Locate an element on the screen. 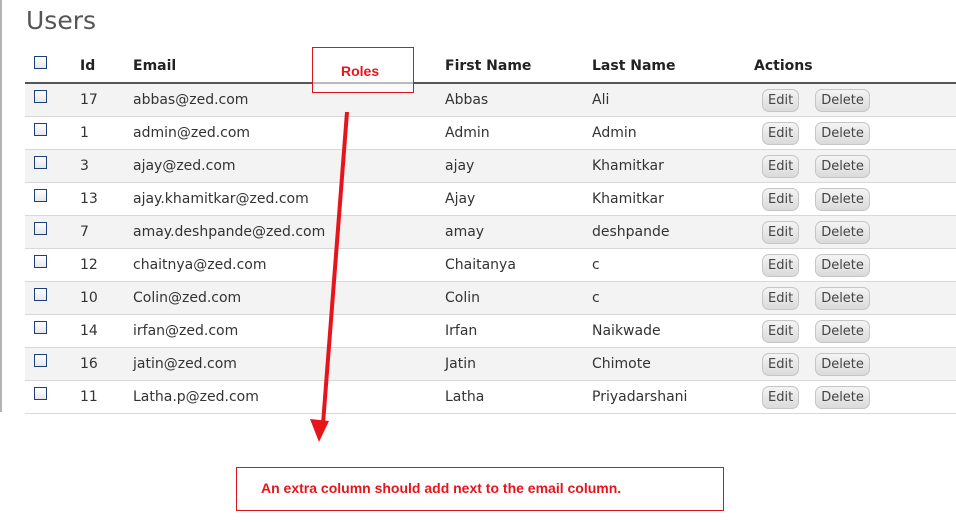  annotation-arrow is located at coordinates (329, 276).